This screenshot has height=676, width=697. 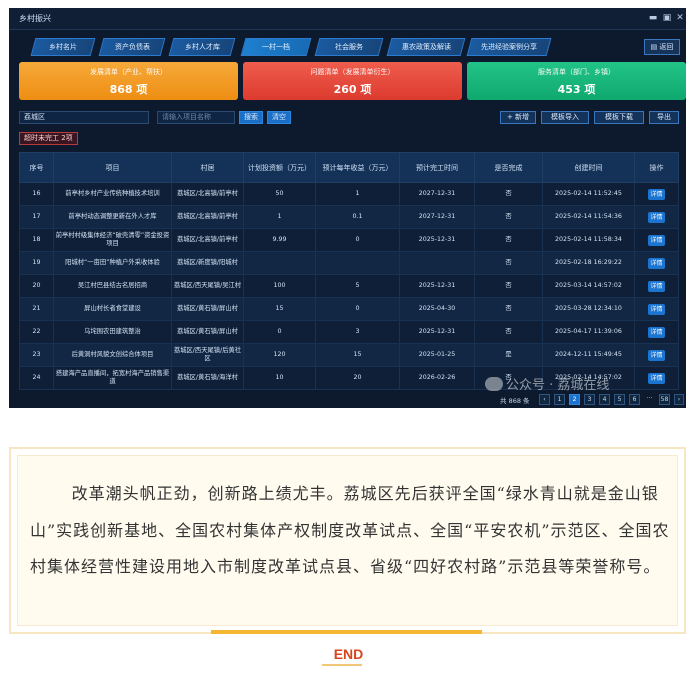 What do you see at coordinates (112, 240) in the screenshot?
I see `table-cell: 前亭村村级集体经济“破壳清零”资金投资项目` at bounding box center [112, 240].